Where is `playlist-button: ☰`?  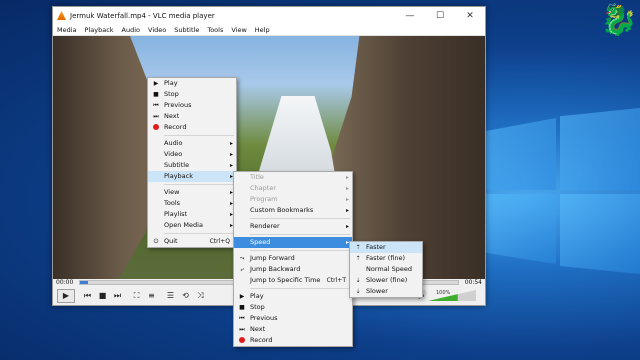
playlist-button: ☰ is located at coordinates (170, 296).